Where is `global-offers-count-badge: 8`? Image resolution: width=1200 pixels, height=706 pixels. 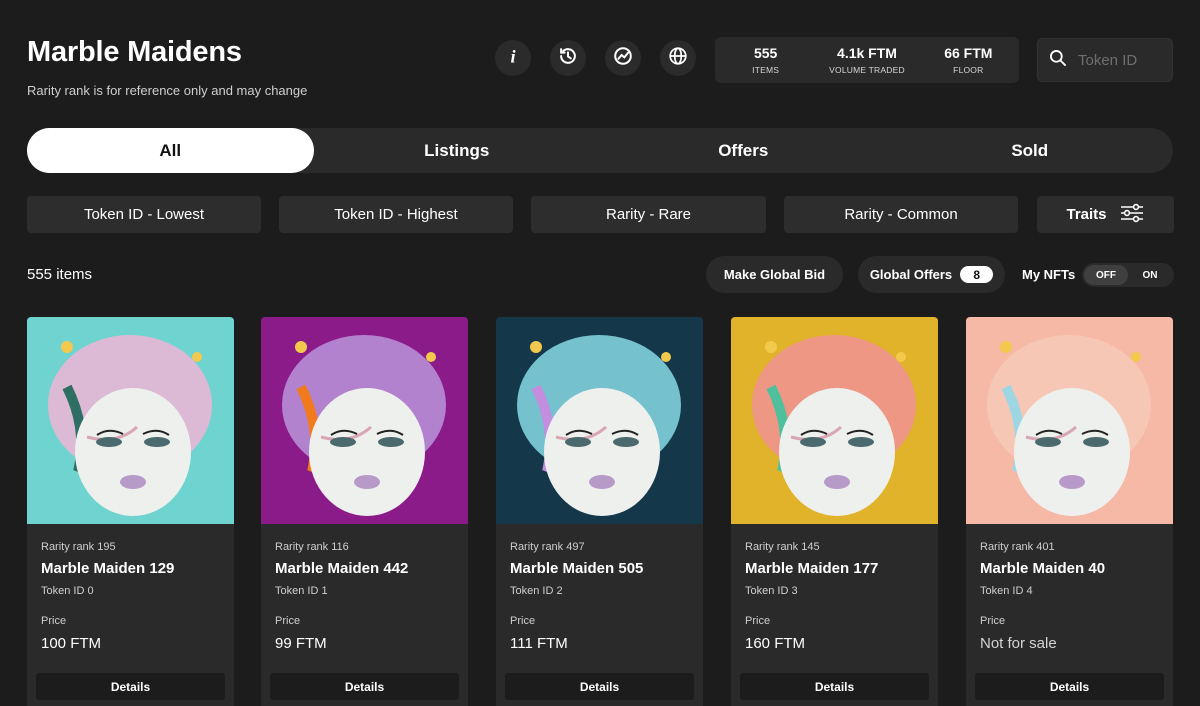 global-offers-count-badge: 8 is located at coordinates (977, 274).